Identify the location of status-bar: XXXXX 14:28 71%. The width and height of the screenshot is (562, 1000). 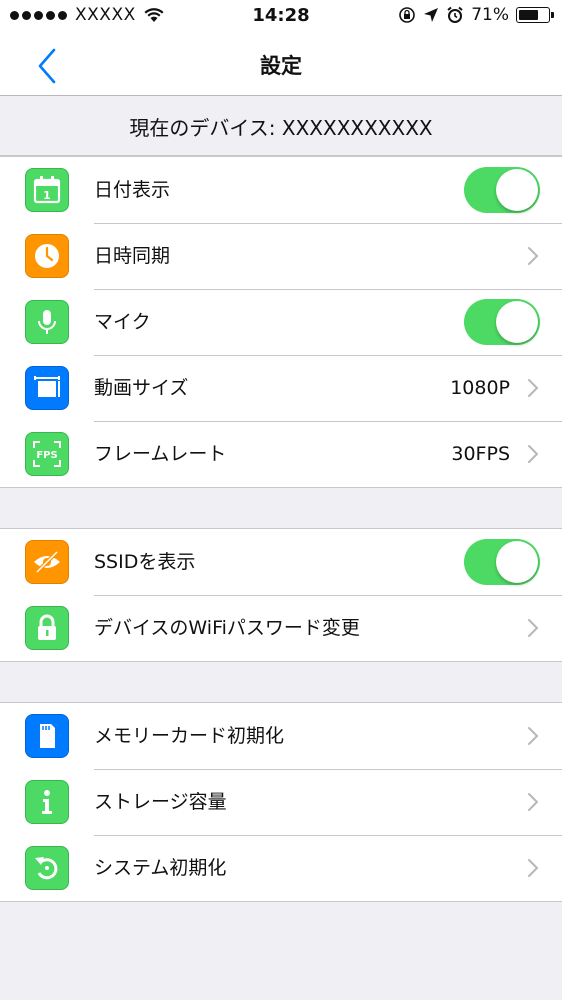
(281, 17).